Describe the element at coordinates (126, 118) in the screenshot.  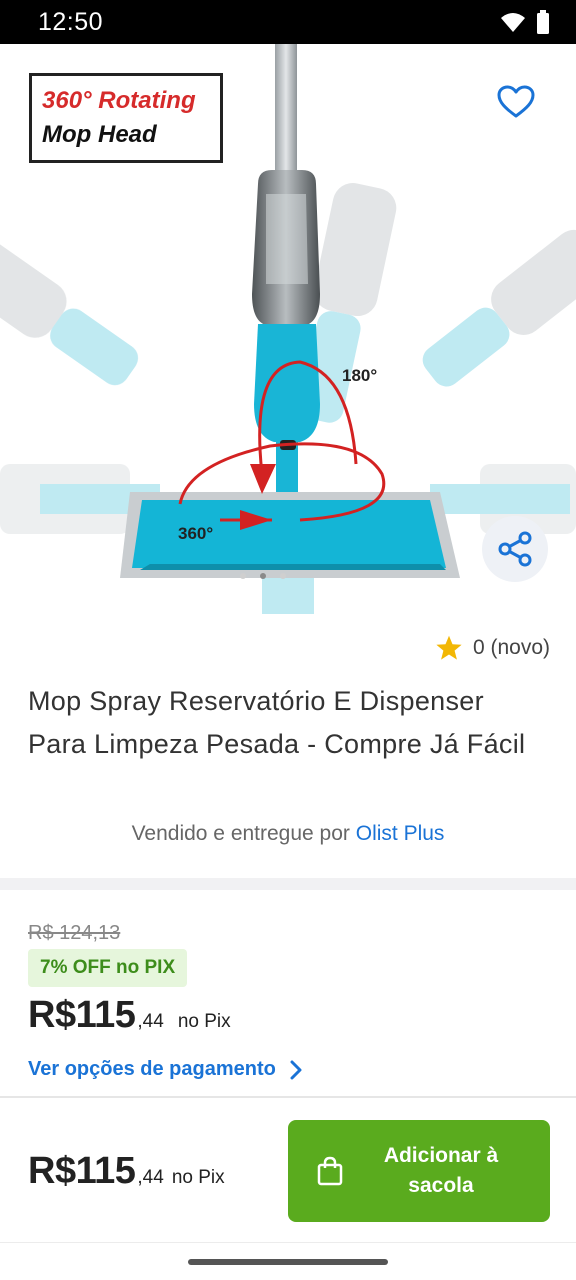
I see `feature-badge: 360° Rotating Mop Head` at that location.